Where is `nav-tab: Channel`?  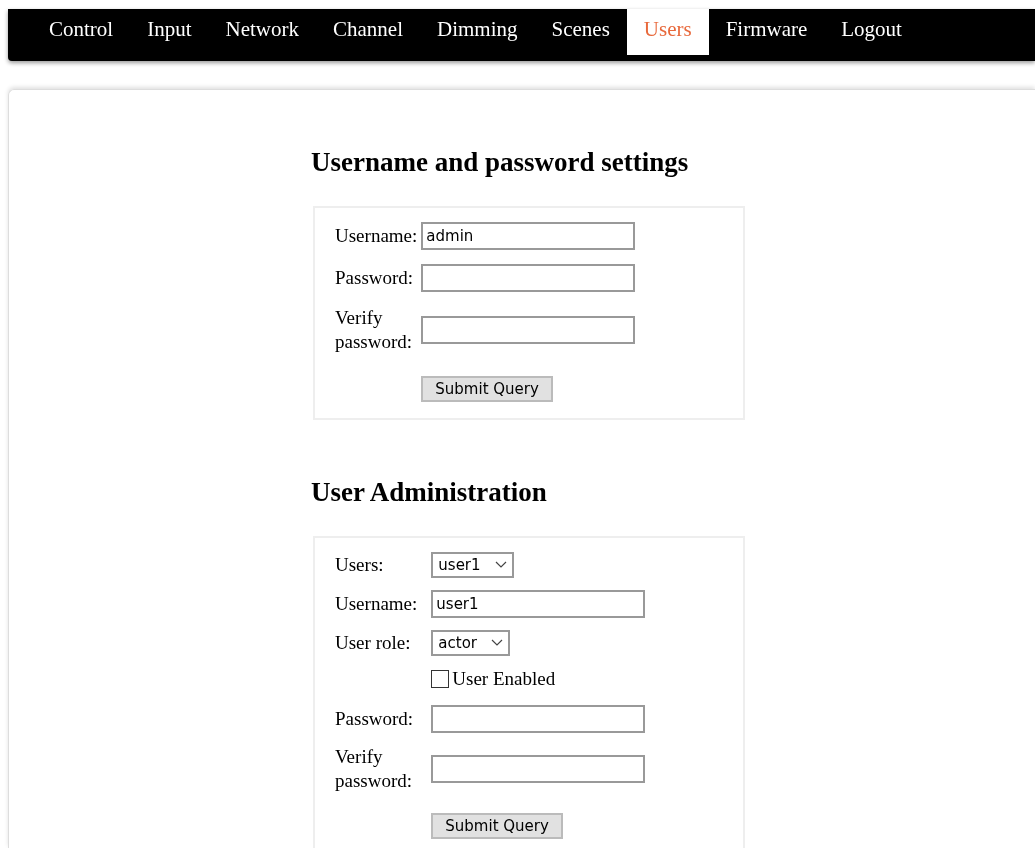 nav-tab: Channel is located at coordinates (368, 32).